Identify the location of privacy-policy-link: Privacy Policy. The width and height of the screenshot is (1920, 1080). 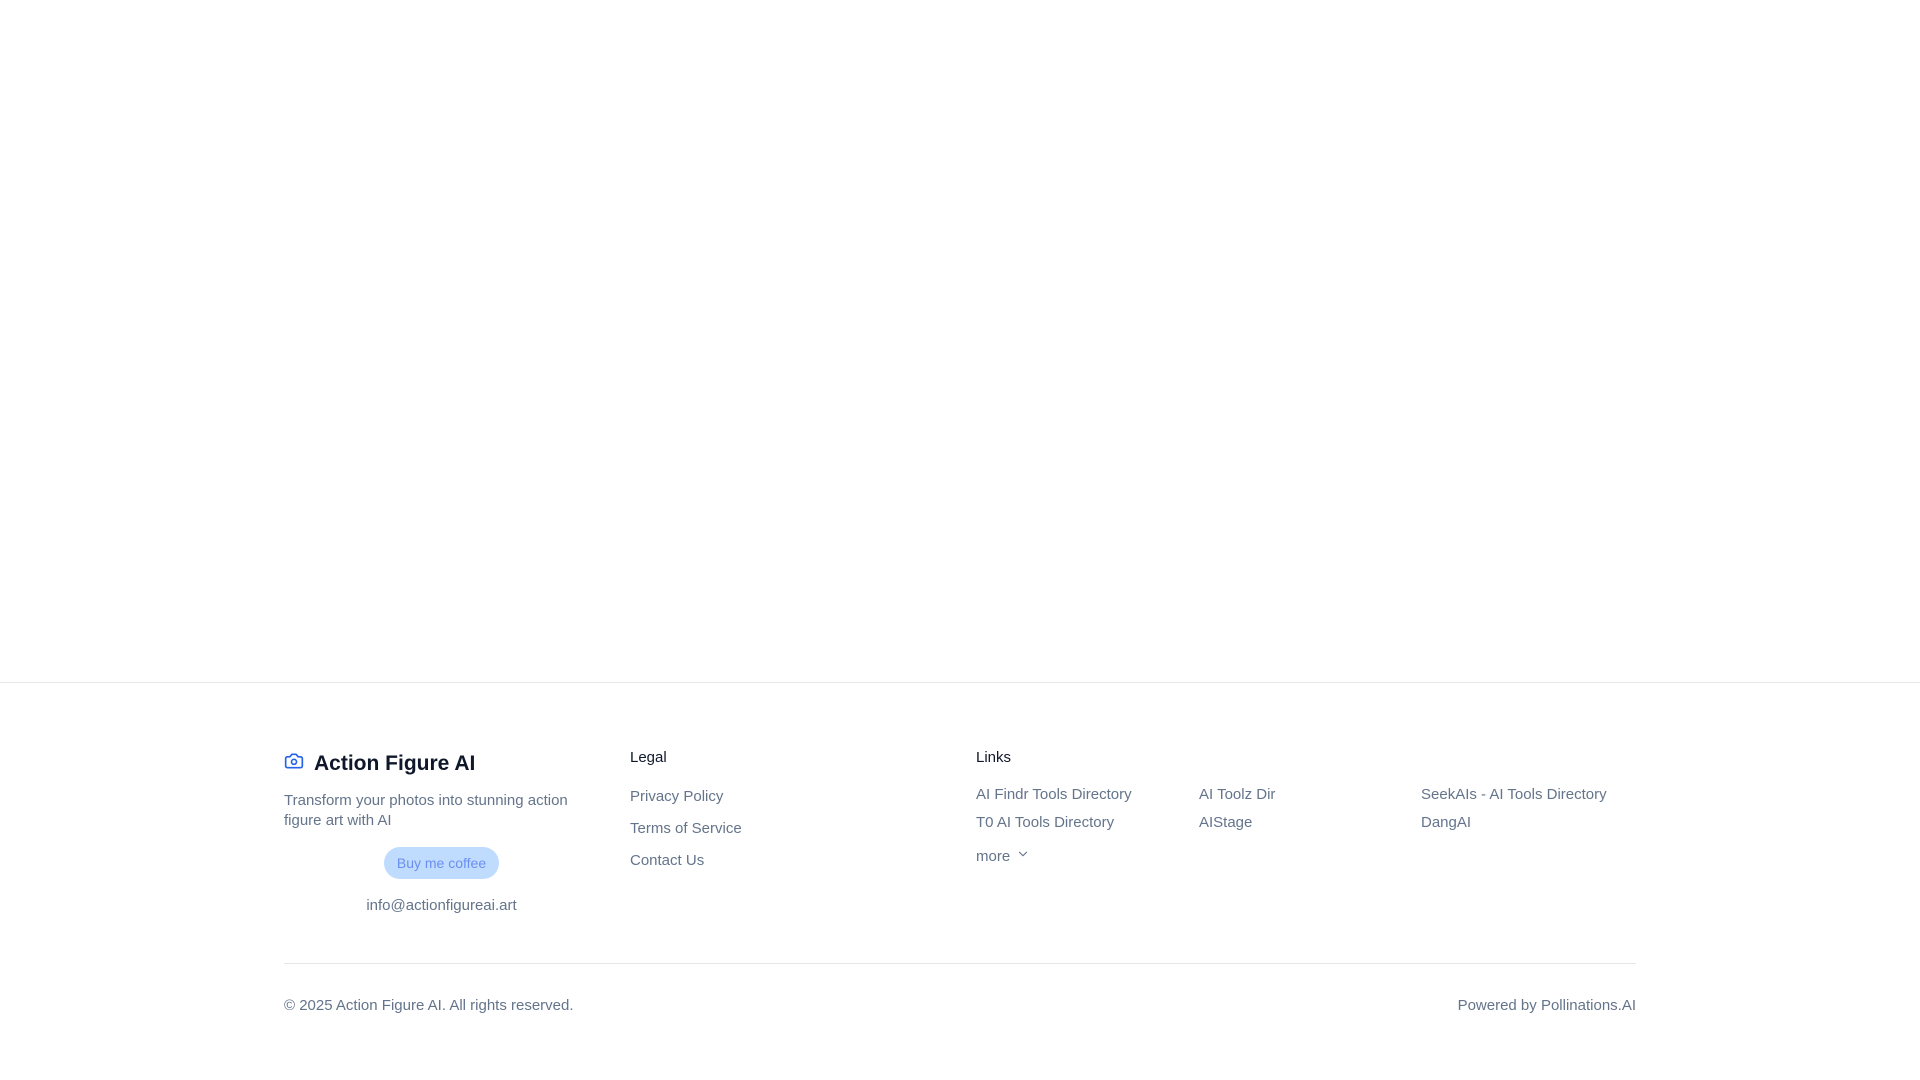
(676, 796).